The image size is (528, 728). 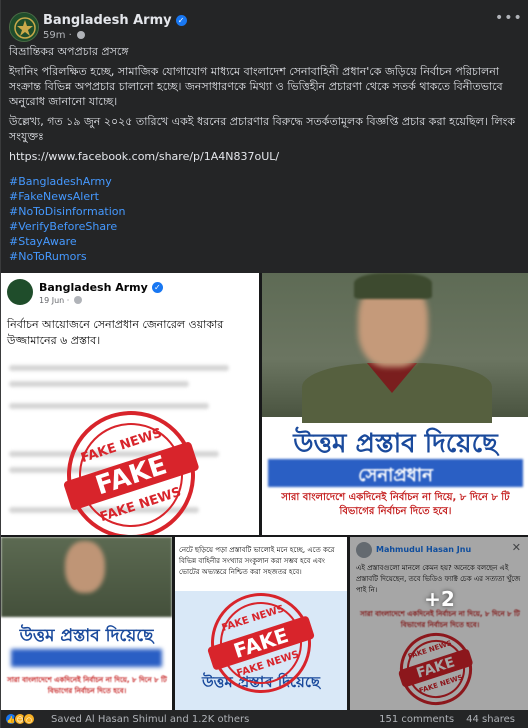 I want to click on post-meta: 59m ·, so click(x=64, y=35).